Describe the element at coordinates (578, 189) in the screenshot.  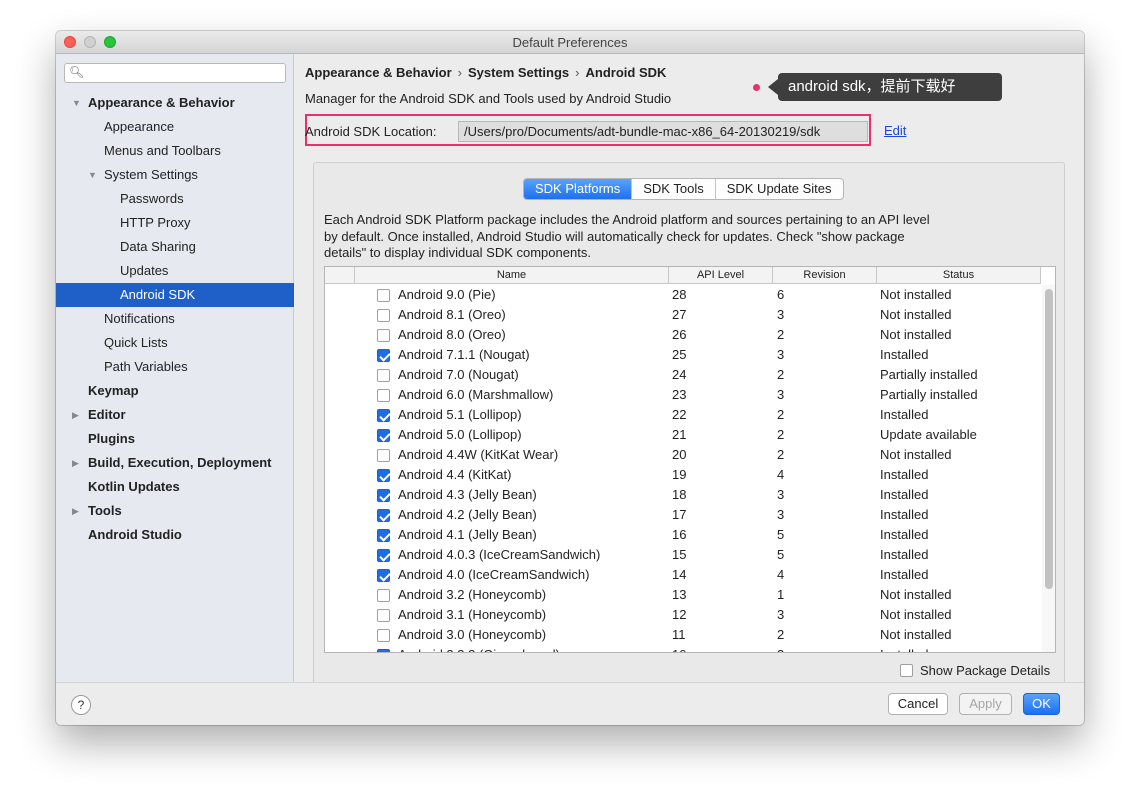
I see `tab-sdk-platforms: SDK Platforms` at that location.